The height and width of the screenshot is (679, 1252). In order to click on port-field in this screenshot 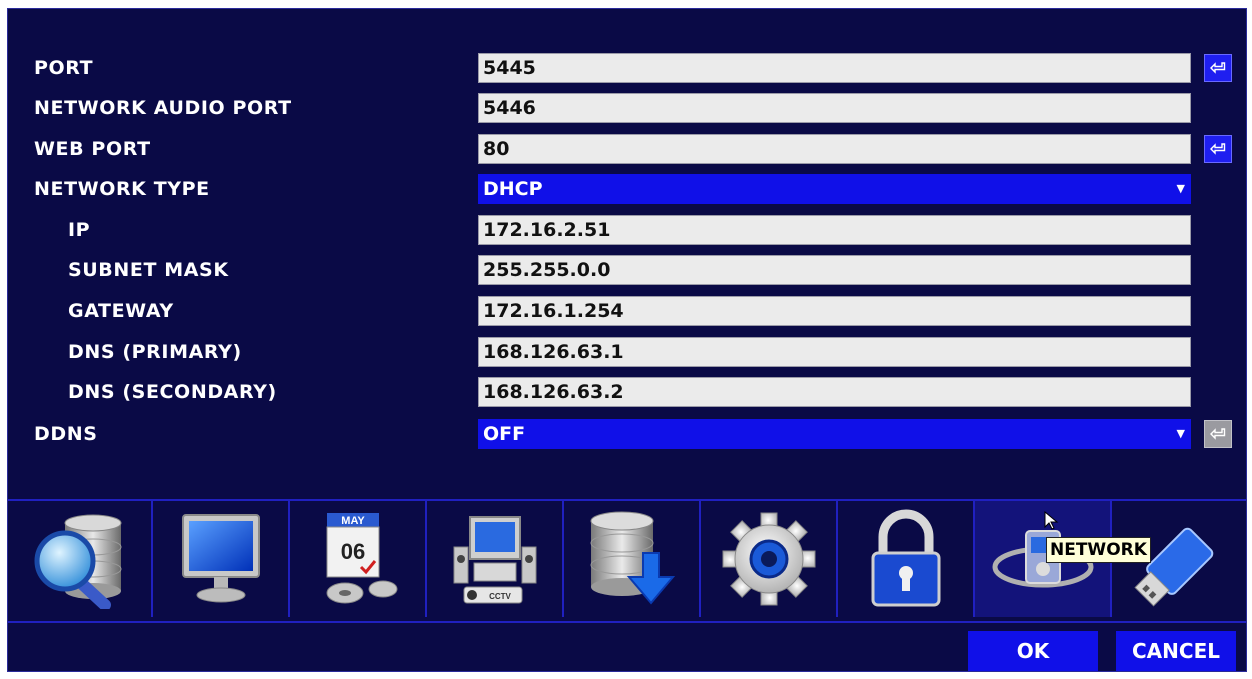, I will do `click(834, 68)`.